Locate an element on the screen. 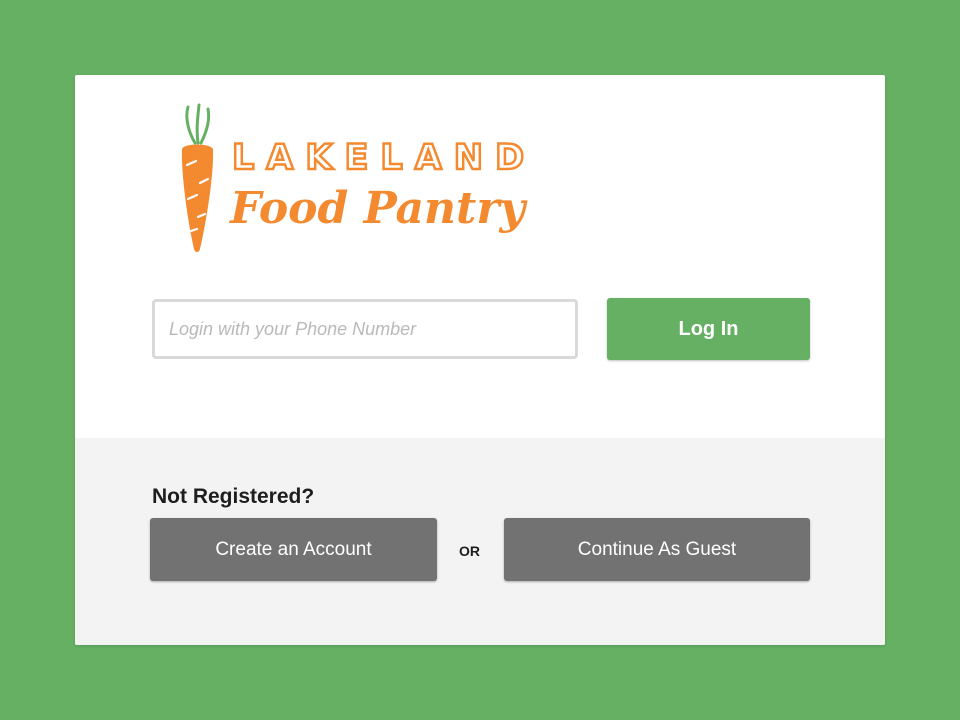 The height and width of the screenshot is (720, 960). brand-wordmark-line1: LAKELAND is located at coordinates (384, 158).